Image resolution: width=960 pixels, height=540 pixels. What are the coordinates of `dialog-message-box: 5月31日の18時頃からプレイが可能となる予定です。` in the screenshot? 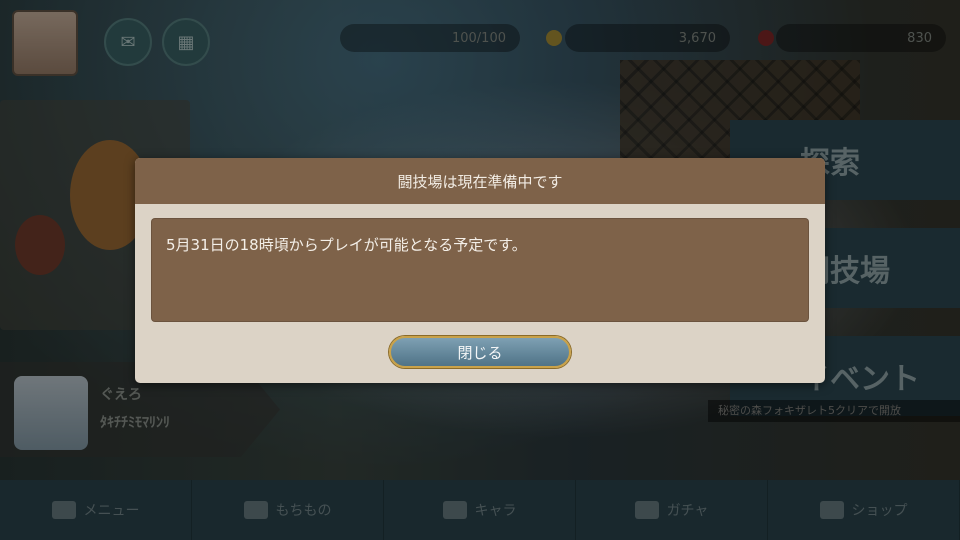 It's located at (480, 270).